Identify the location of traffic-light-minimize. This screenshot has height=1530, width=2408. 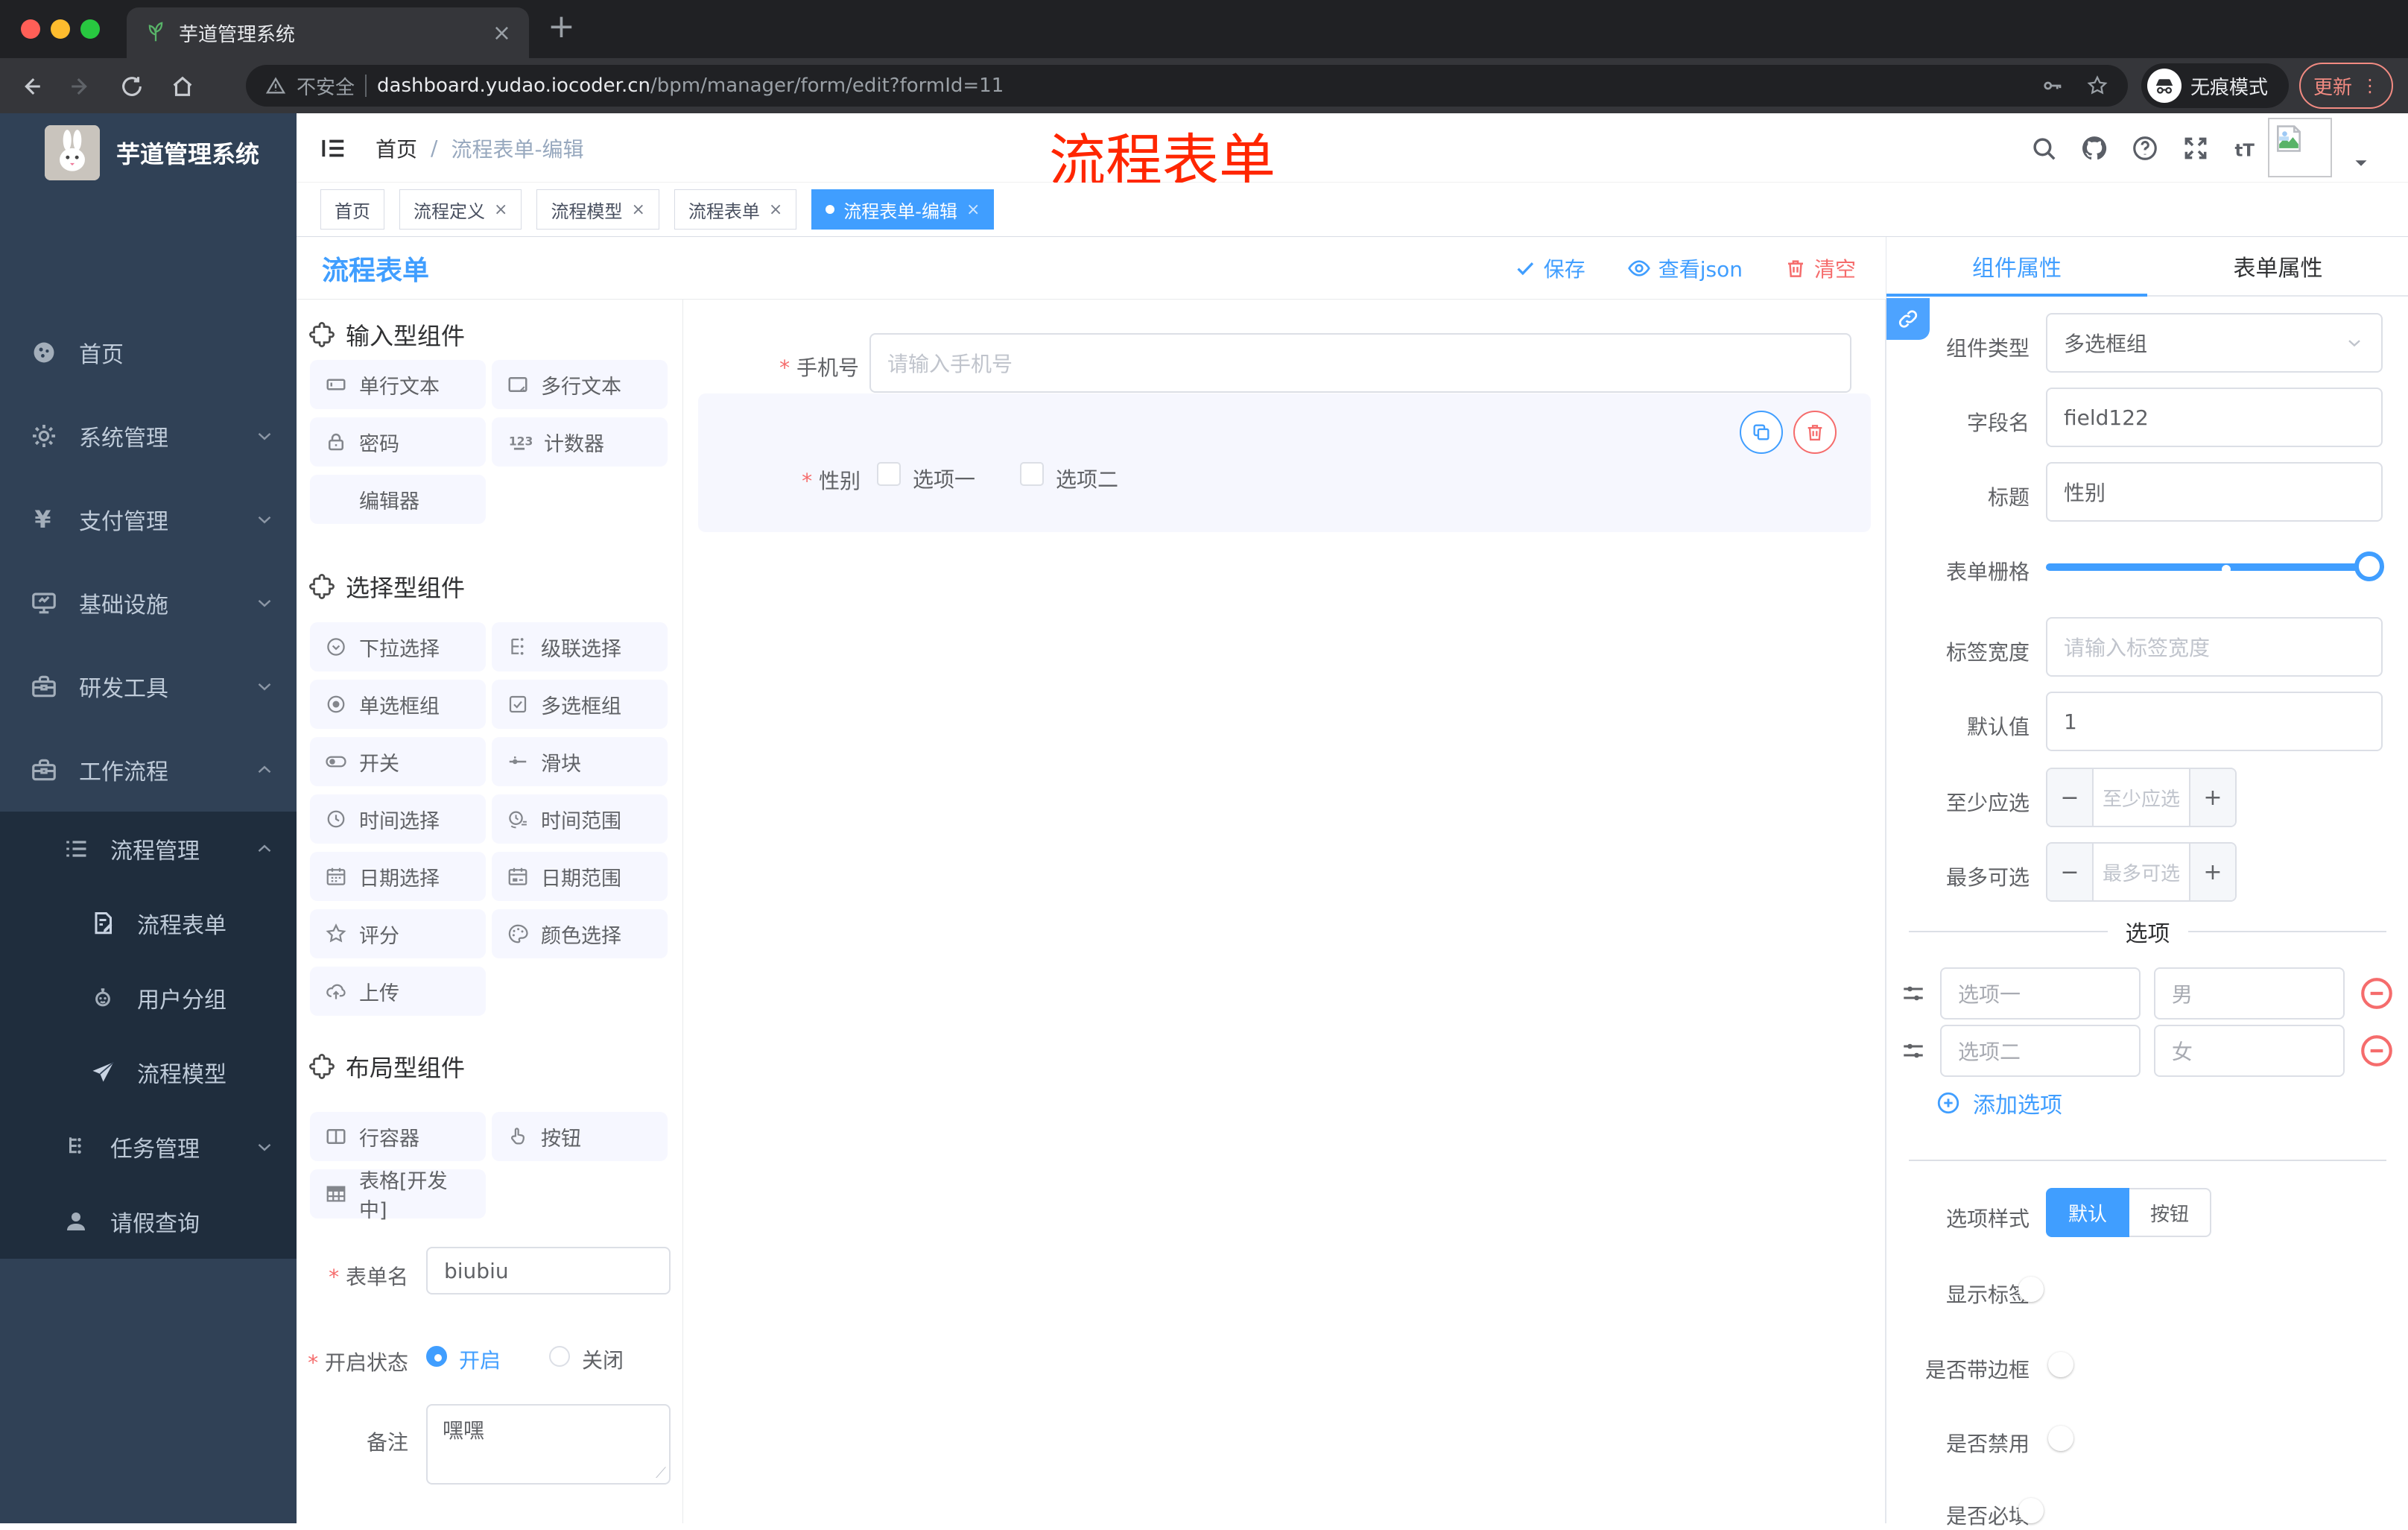
(60, 29).